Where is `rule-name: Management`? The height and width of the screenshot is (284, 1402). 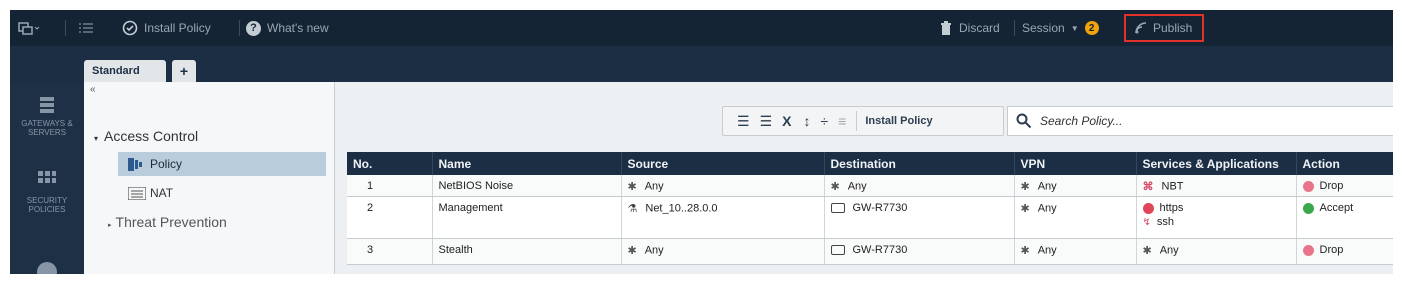
rule-name: Management is located at coordinates (527, 217).